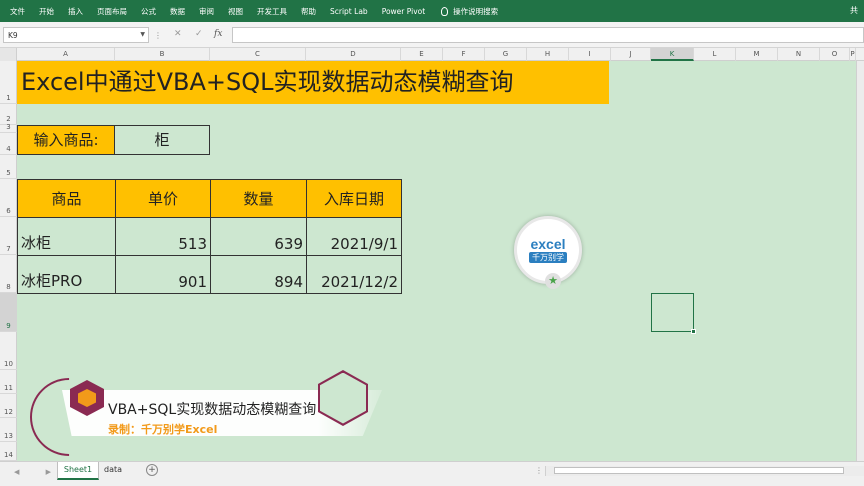 The width and height of the screenshot is (864, 486). Describe the element at coordinates (548, 257) in the screenshot. I see `badge-bottom-text: 千万别学` at that location.